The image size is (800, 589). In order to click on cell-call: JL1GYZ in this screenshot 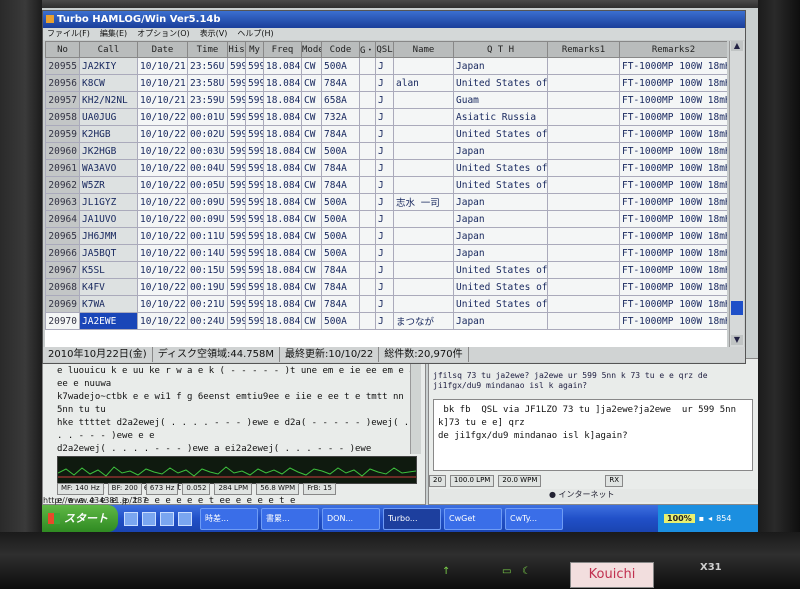, I will do `click(108, 202)`.